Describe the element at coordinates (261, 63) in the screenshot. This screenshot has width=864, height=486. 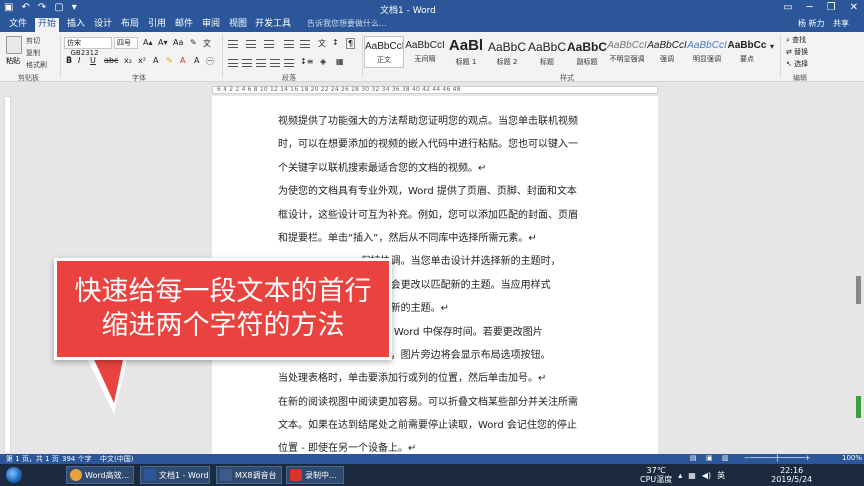
I see `align-right-icon` at that location.